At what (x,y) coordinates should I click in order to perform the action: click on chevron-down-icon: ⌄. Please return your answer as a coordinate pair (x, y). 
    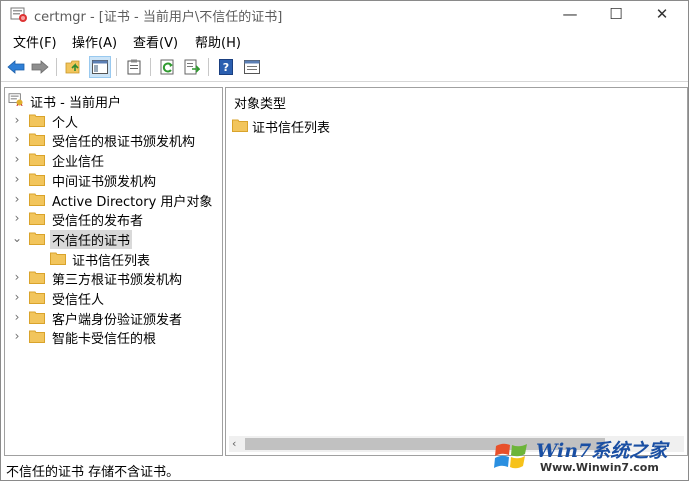
    Looking at the image, I should click on (17, 238).